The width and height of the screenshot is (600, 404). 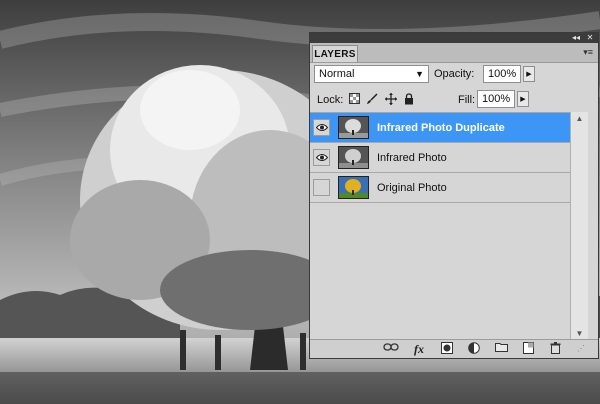 I want to click on scroll-up-icon: ▲, so click(x=579, y=119).